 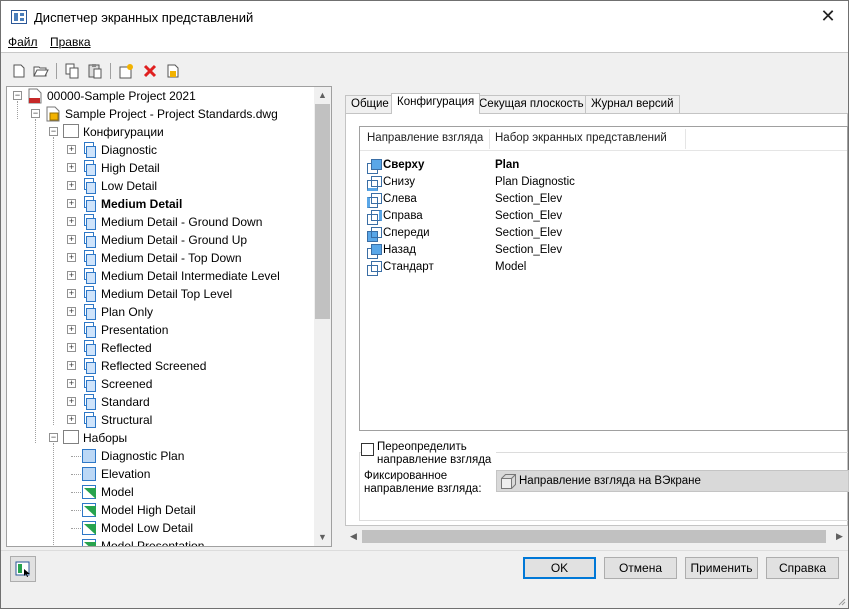 What do you see at coordinates (19, 71) in the screenshot?
I see `new-icon` at bounding box center [19, 71].